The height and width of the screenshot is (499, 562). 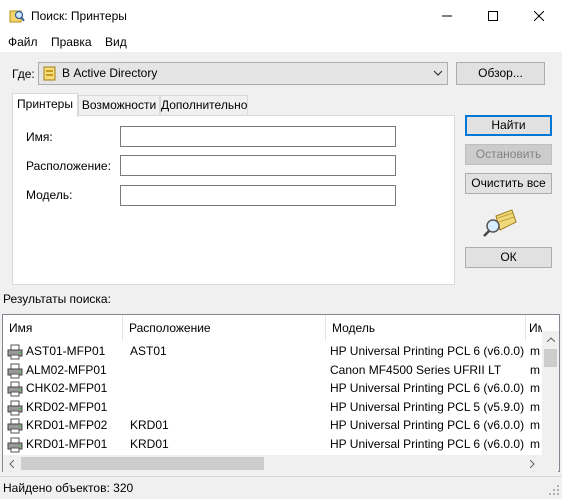 I want to click on tab-features: Возможности, so click(x=119, y=105).